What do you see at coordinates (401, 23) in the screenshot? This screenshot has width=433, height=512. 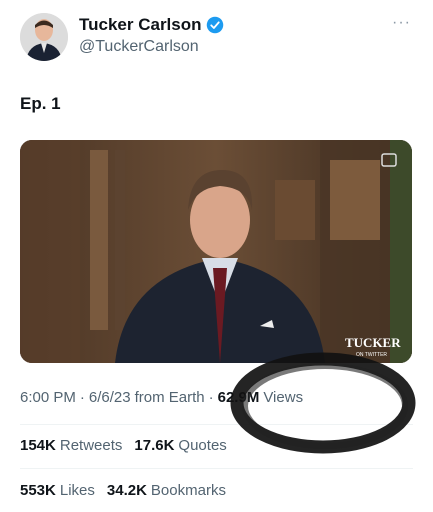 I see `more-options-icon: ···` at bounding box center [401, 23].